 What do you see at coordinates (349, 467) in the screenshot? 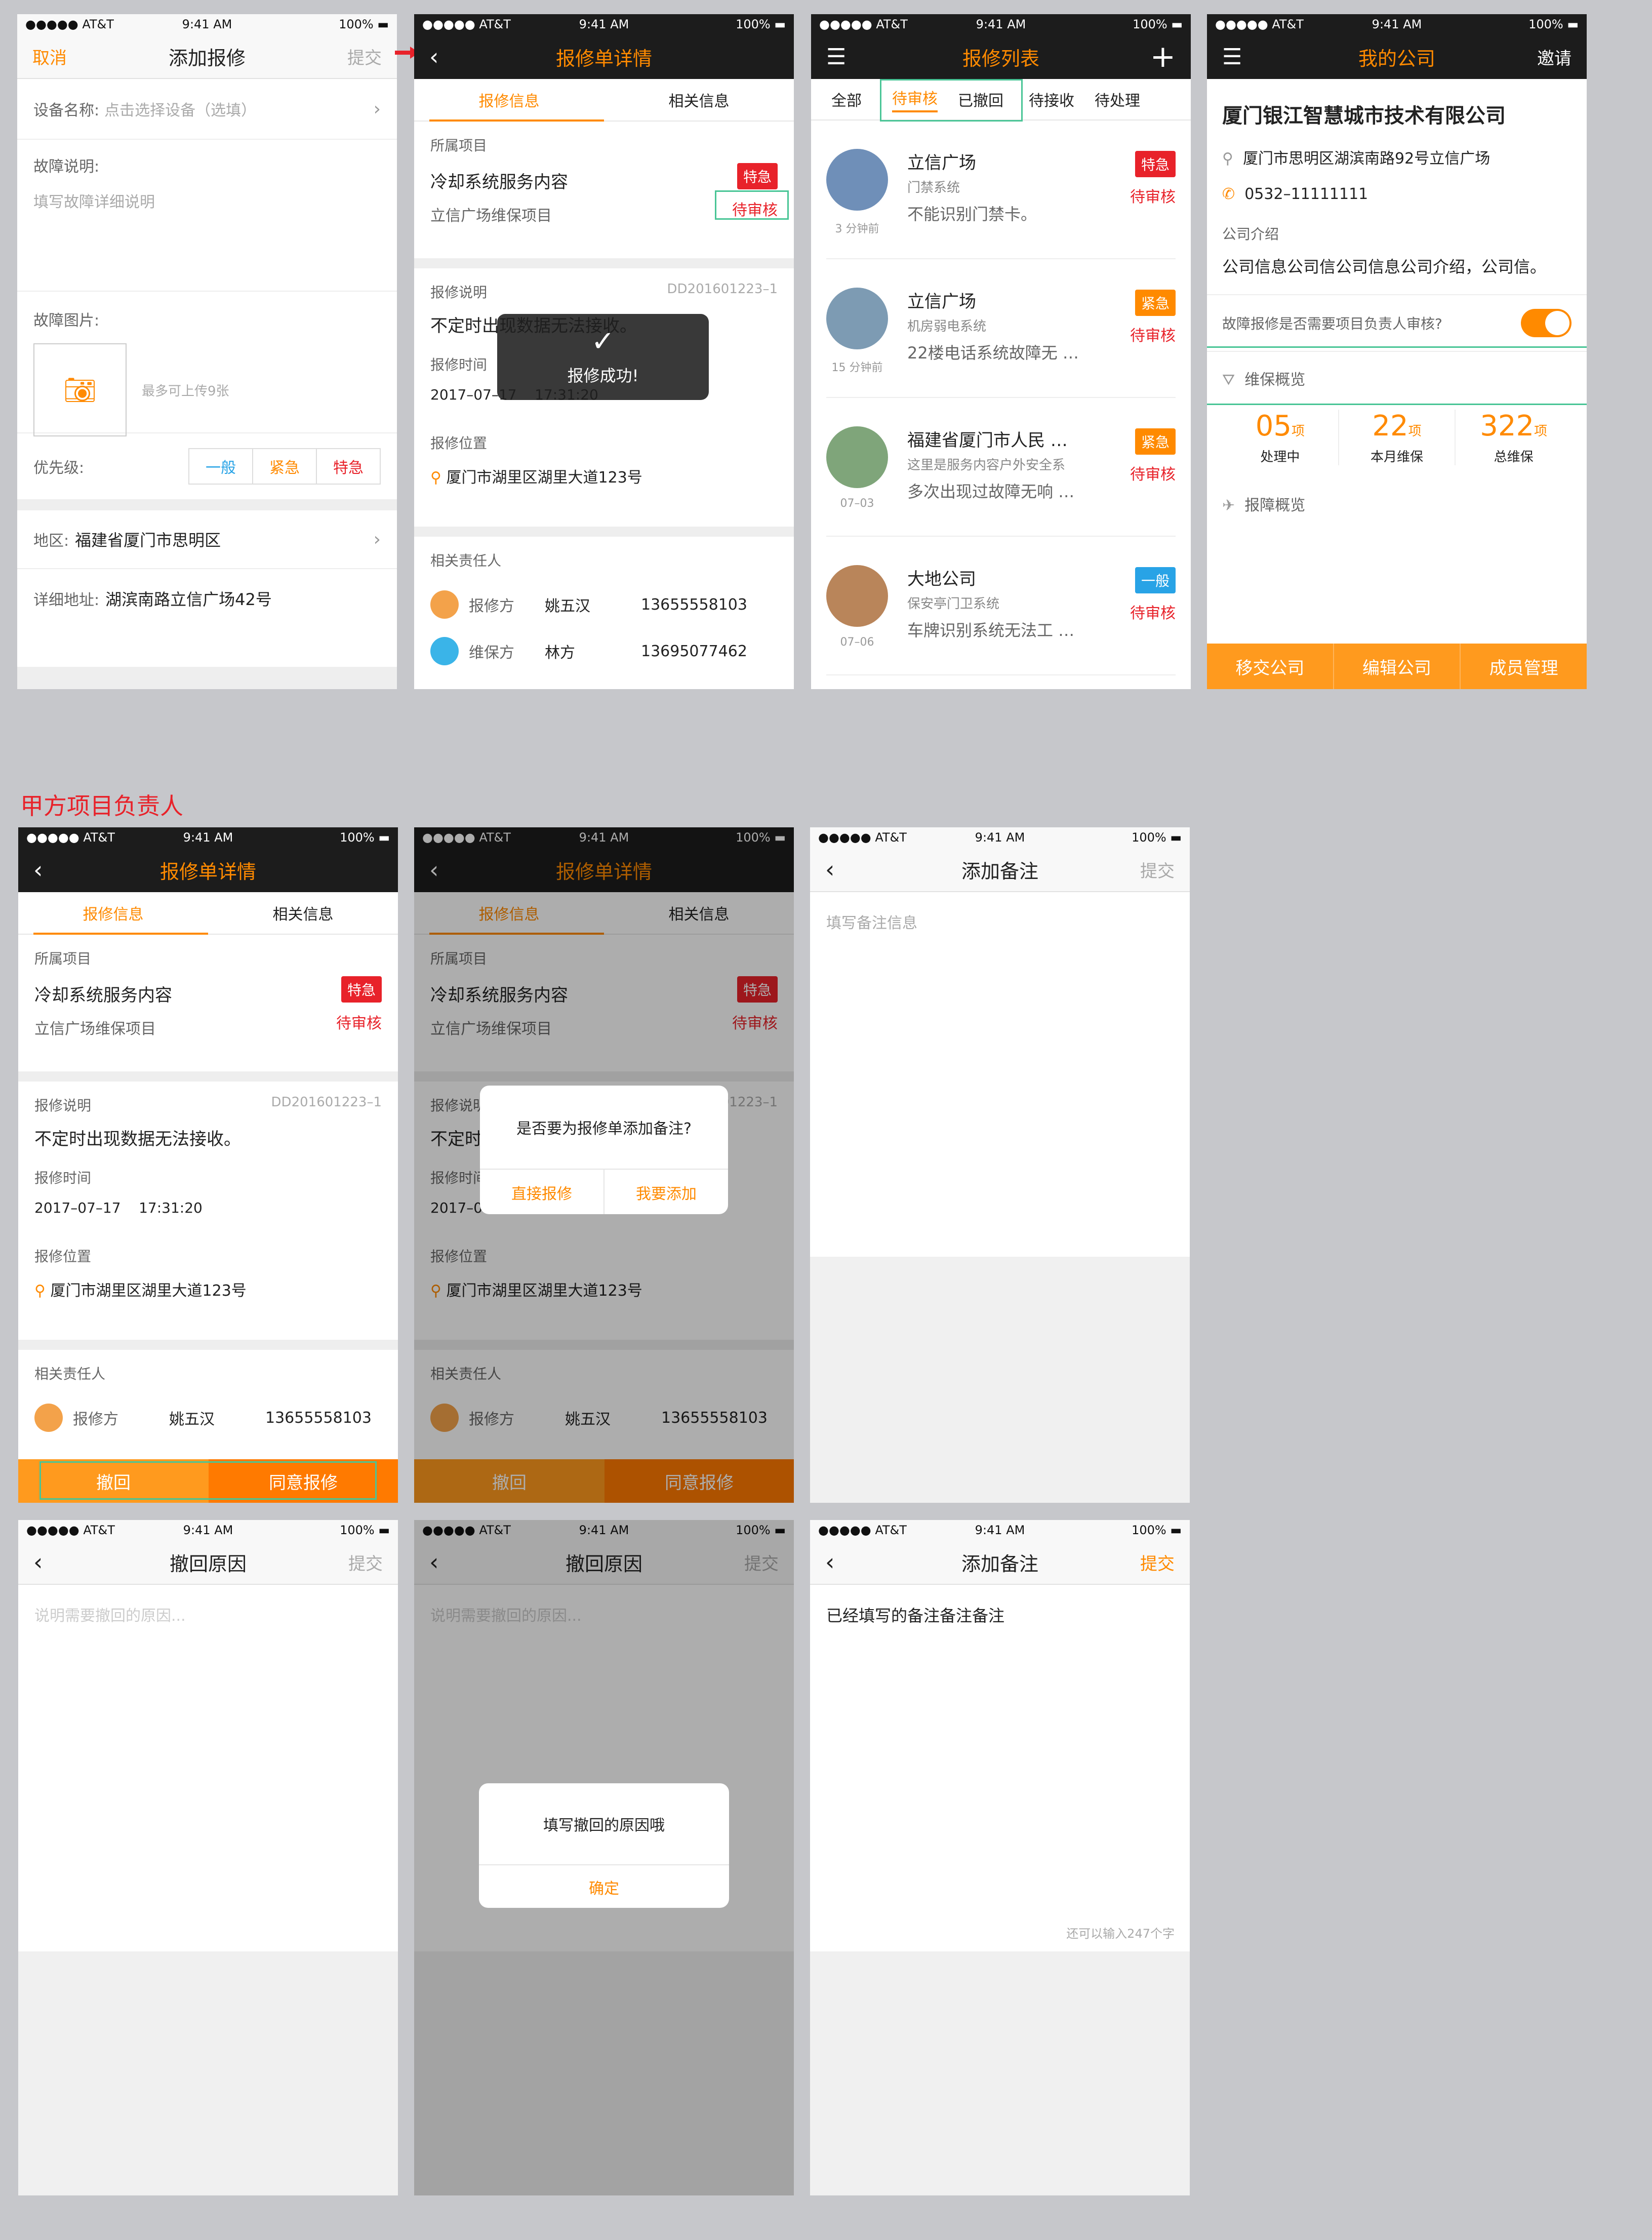
I see `priority-critical: 特急` at bounding box center [349, 467].